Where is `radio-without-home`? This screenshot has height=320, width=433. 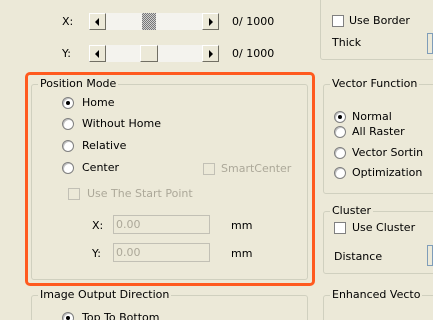
radio-without-home is located at coordinates (68, 124).